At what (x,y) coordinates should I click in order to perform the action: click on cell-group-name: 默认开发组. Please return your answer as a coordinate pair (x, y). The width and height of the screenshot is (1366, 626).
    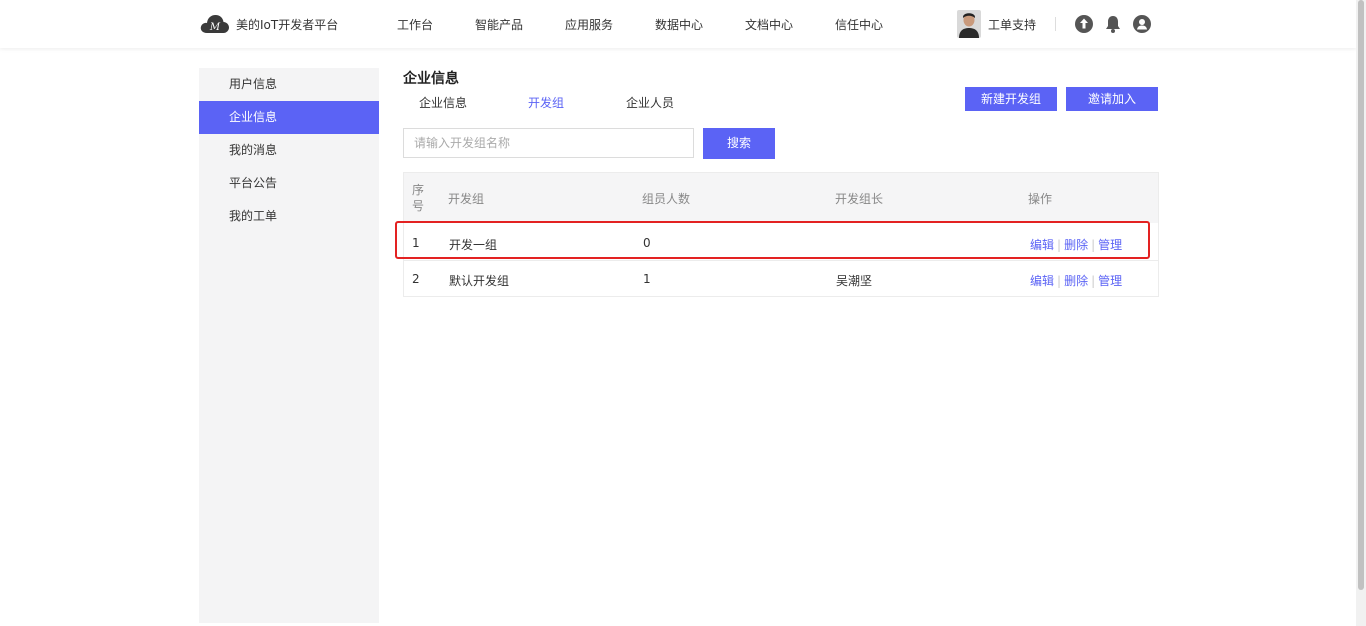
    Looking at the image, I should click on (479, 281).